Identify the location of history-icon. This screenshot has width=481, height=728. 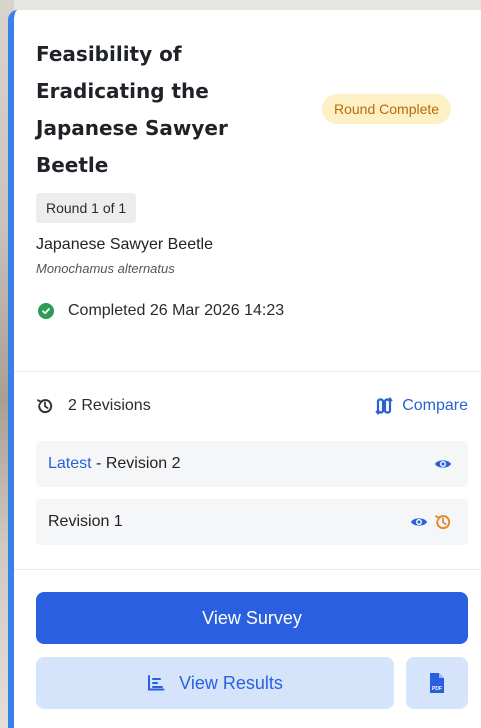
(45, 406).